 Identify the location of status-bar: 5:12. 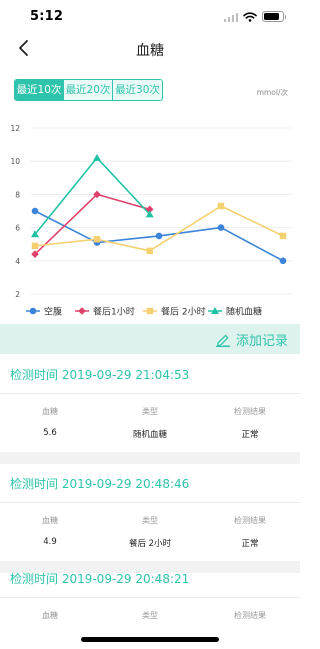
(150, 17).